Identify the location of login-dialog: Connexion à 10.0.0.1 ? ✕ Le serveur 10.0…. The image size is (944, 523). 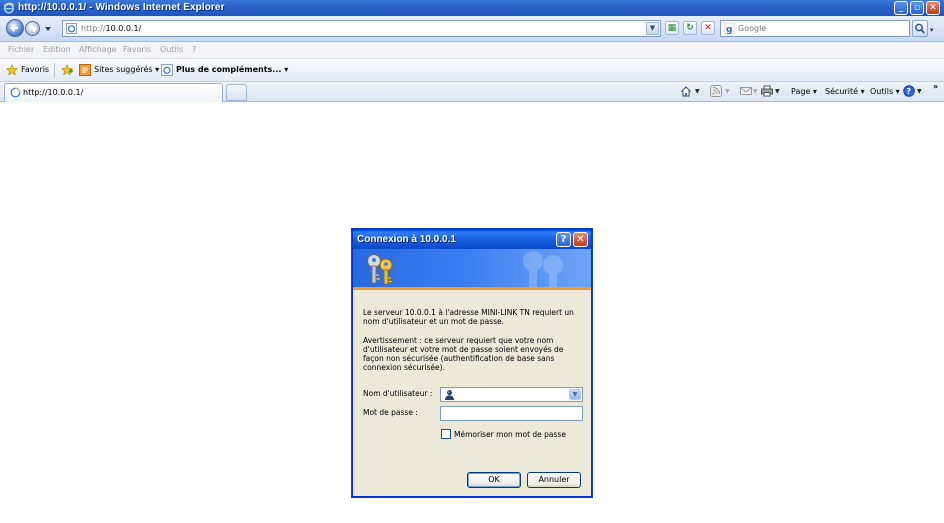
(472, 363).